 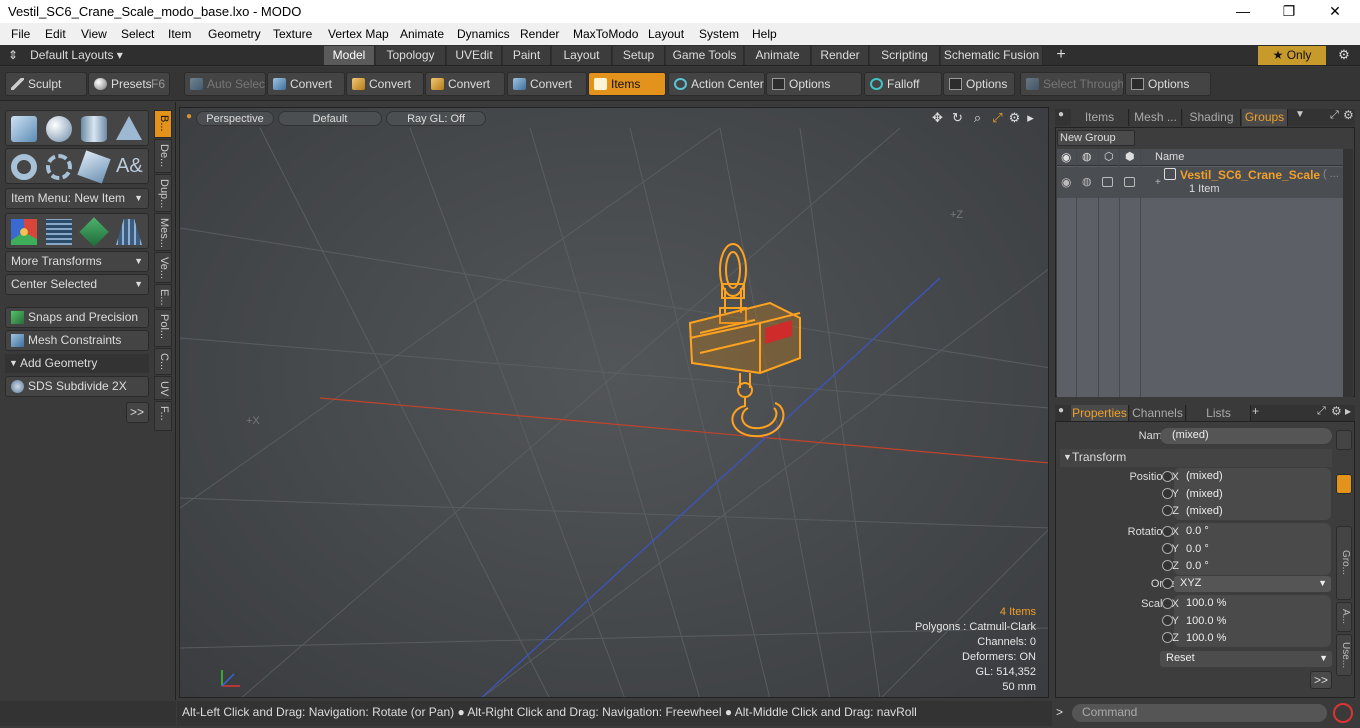 What do you see at coordinates (997, 118) in the screenshot?
I see `fit-view-icon: ⤢` at bounding box center [997, 118].